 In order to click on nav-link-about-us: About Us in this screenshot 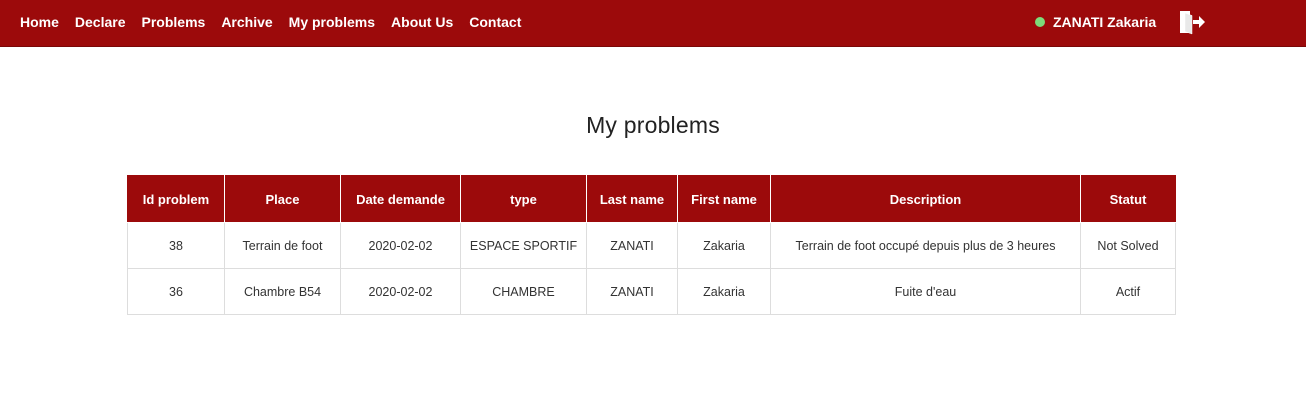, I will do `click(422, 22)`.